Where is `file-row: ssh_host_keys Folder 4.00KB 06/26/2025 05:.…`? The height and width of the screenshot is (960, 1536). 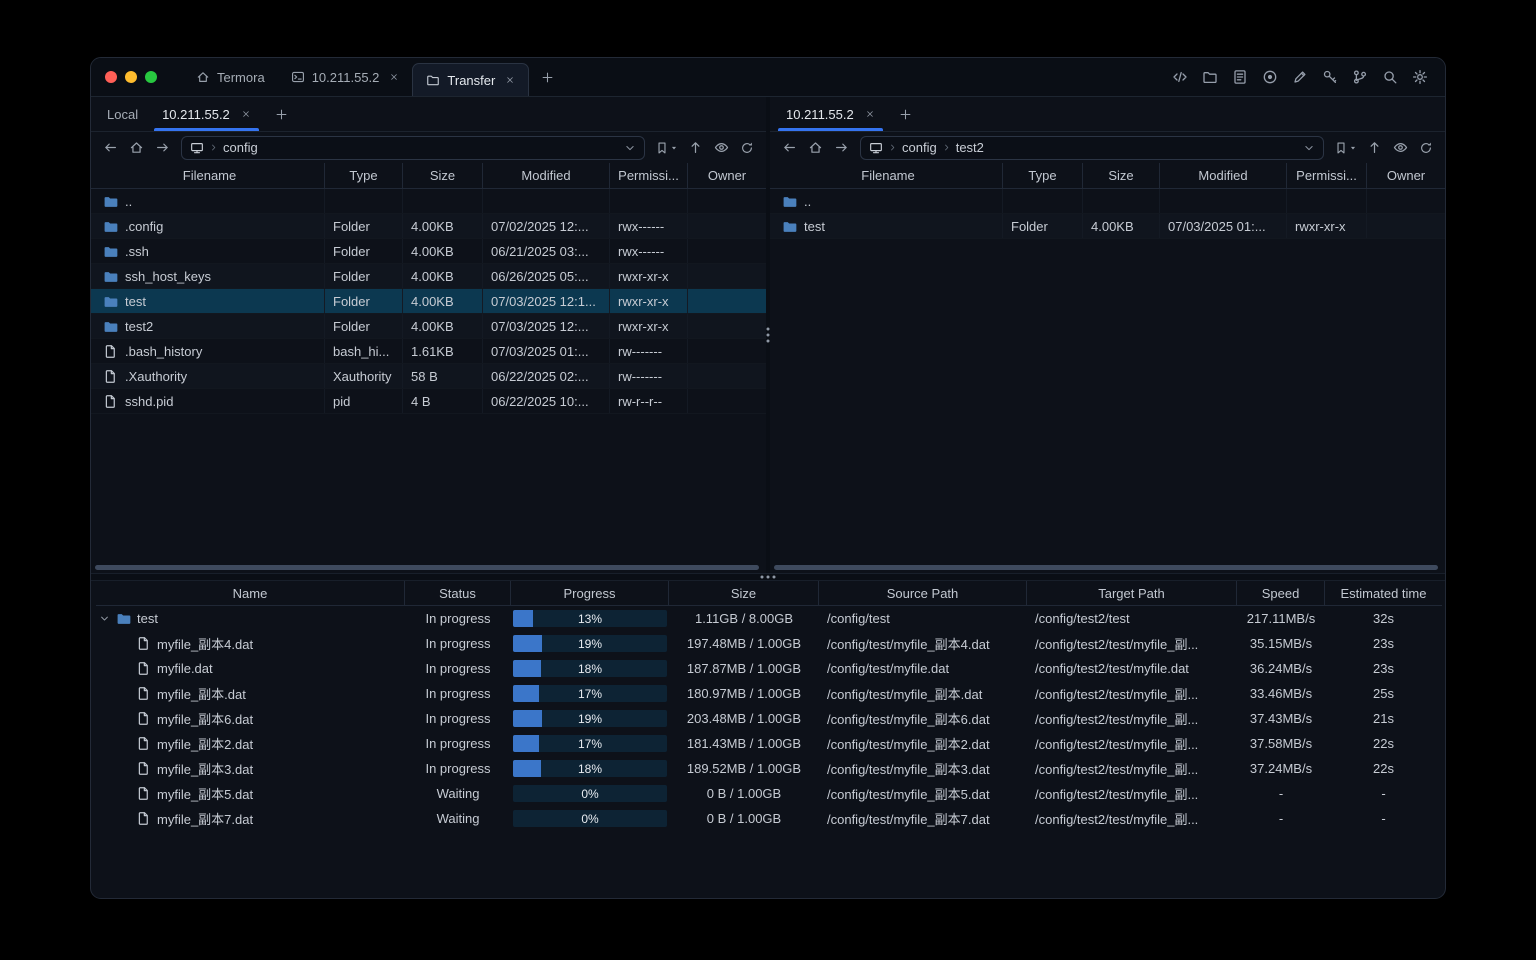 file-row: ssh_host_keys Folder 4.00KB 06/26/2025 05:.… is located at coordinates (428, 276).